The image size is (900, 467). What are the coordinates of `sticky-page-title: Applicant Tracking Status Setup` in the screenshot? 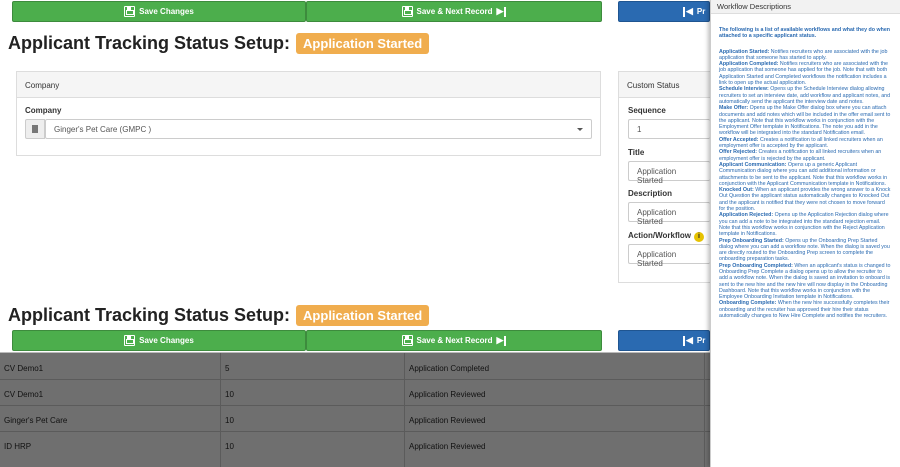 It's located at (219, 315).